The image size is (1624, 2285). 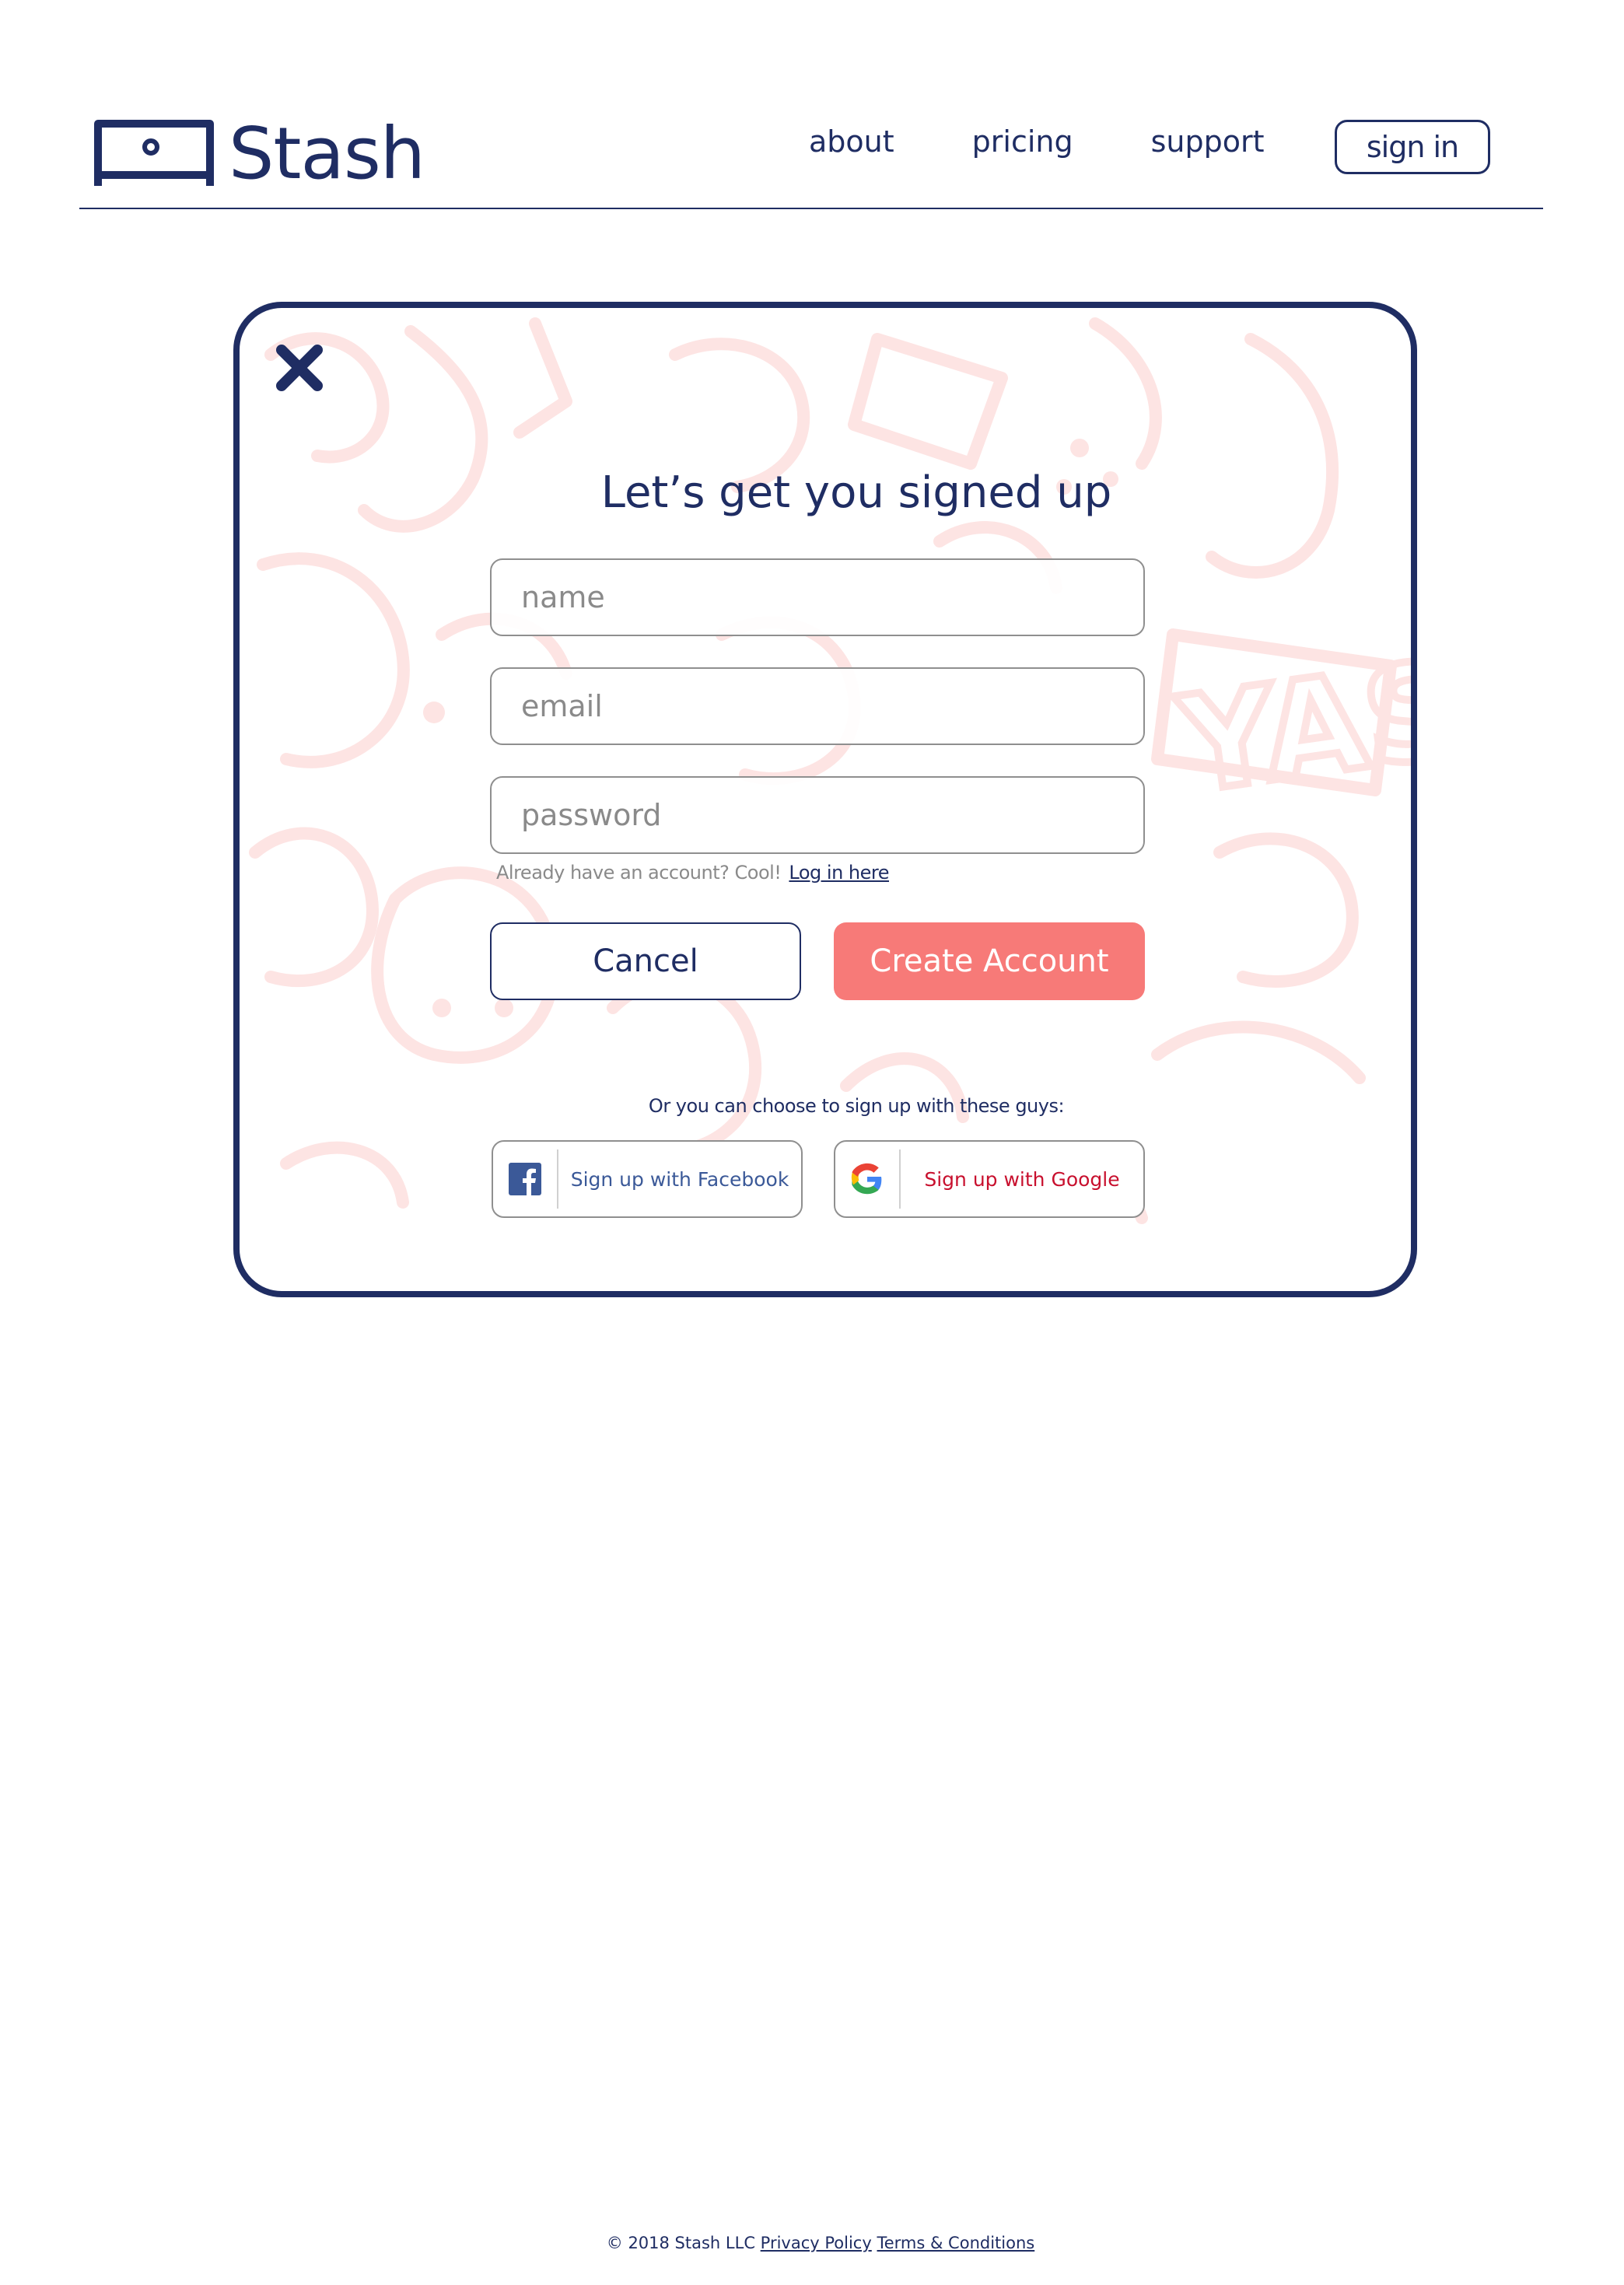 I want to click on sign-in-button: sign in, so click(x=1412, y=147).